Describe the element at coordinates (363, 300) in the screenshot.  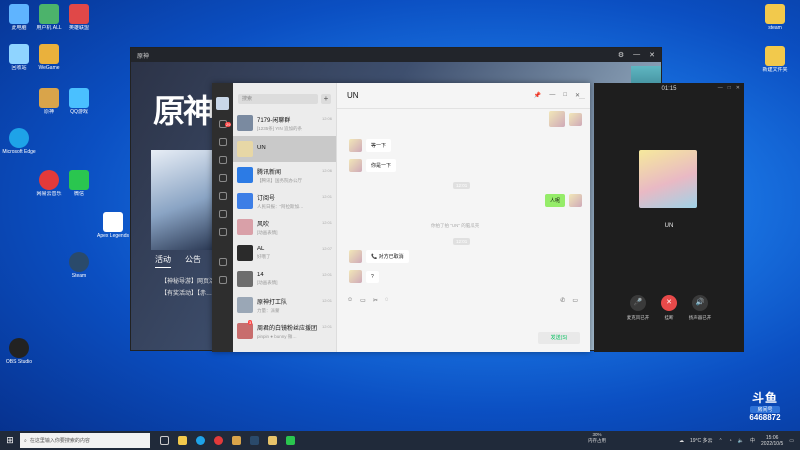
I see `file-icon: ▭` at that location.